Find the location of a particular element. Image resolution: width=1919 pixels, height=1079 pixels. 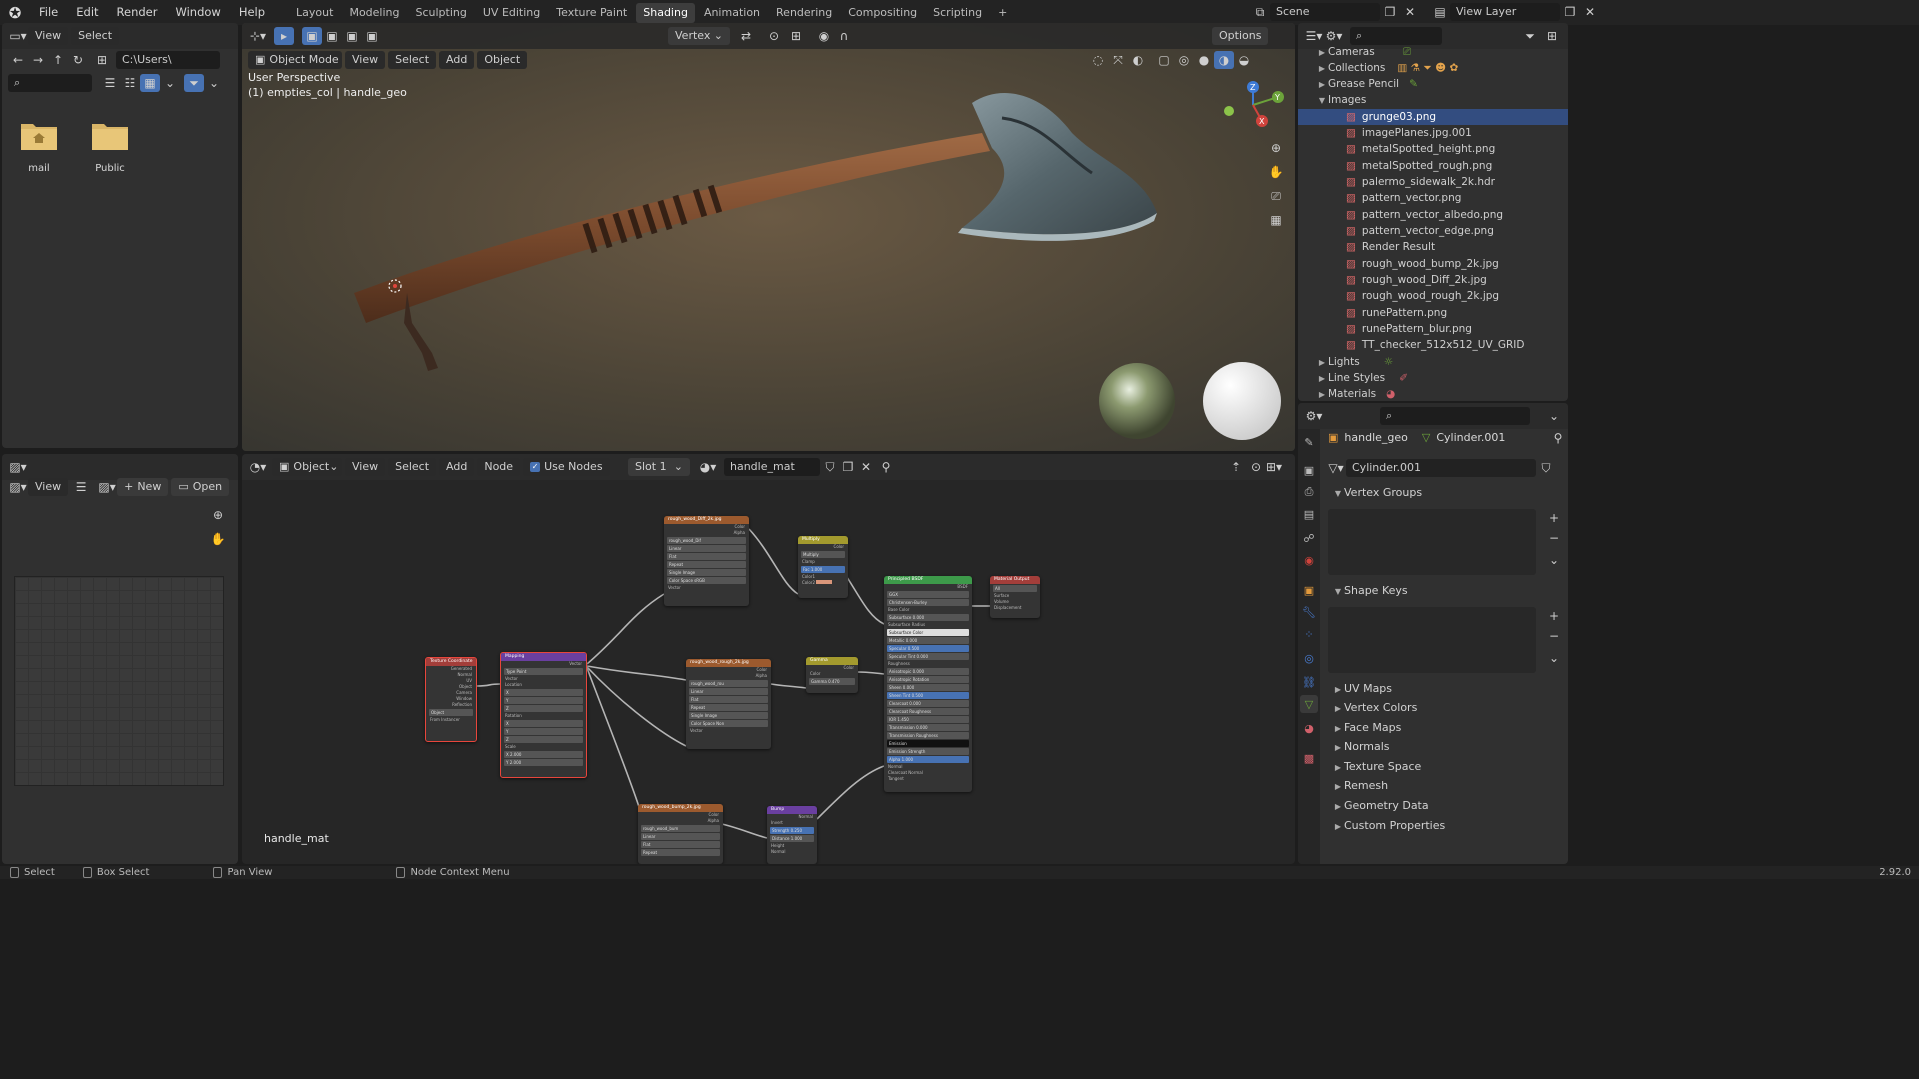

new-folder-icon: ⊞ is located at coordinates (102, 60).